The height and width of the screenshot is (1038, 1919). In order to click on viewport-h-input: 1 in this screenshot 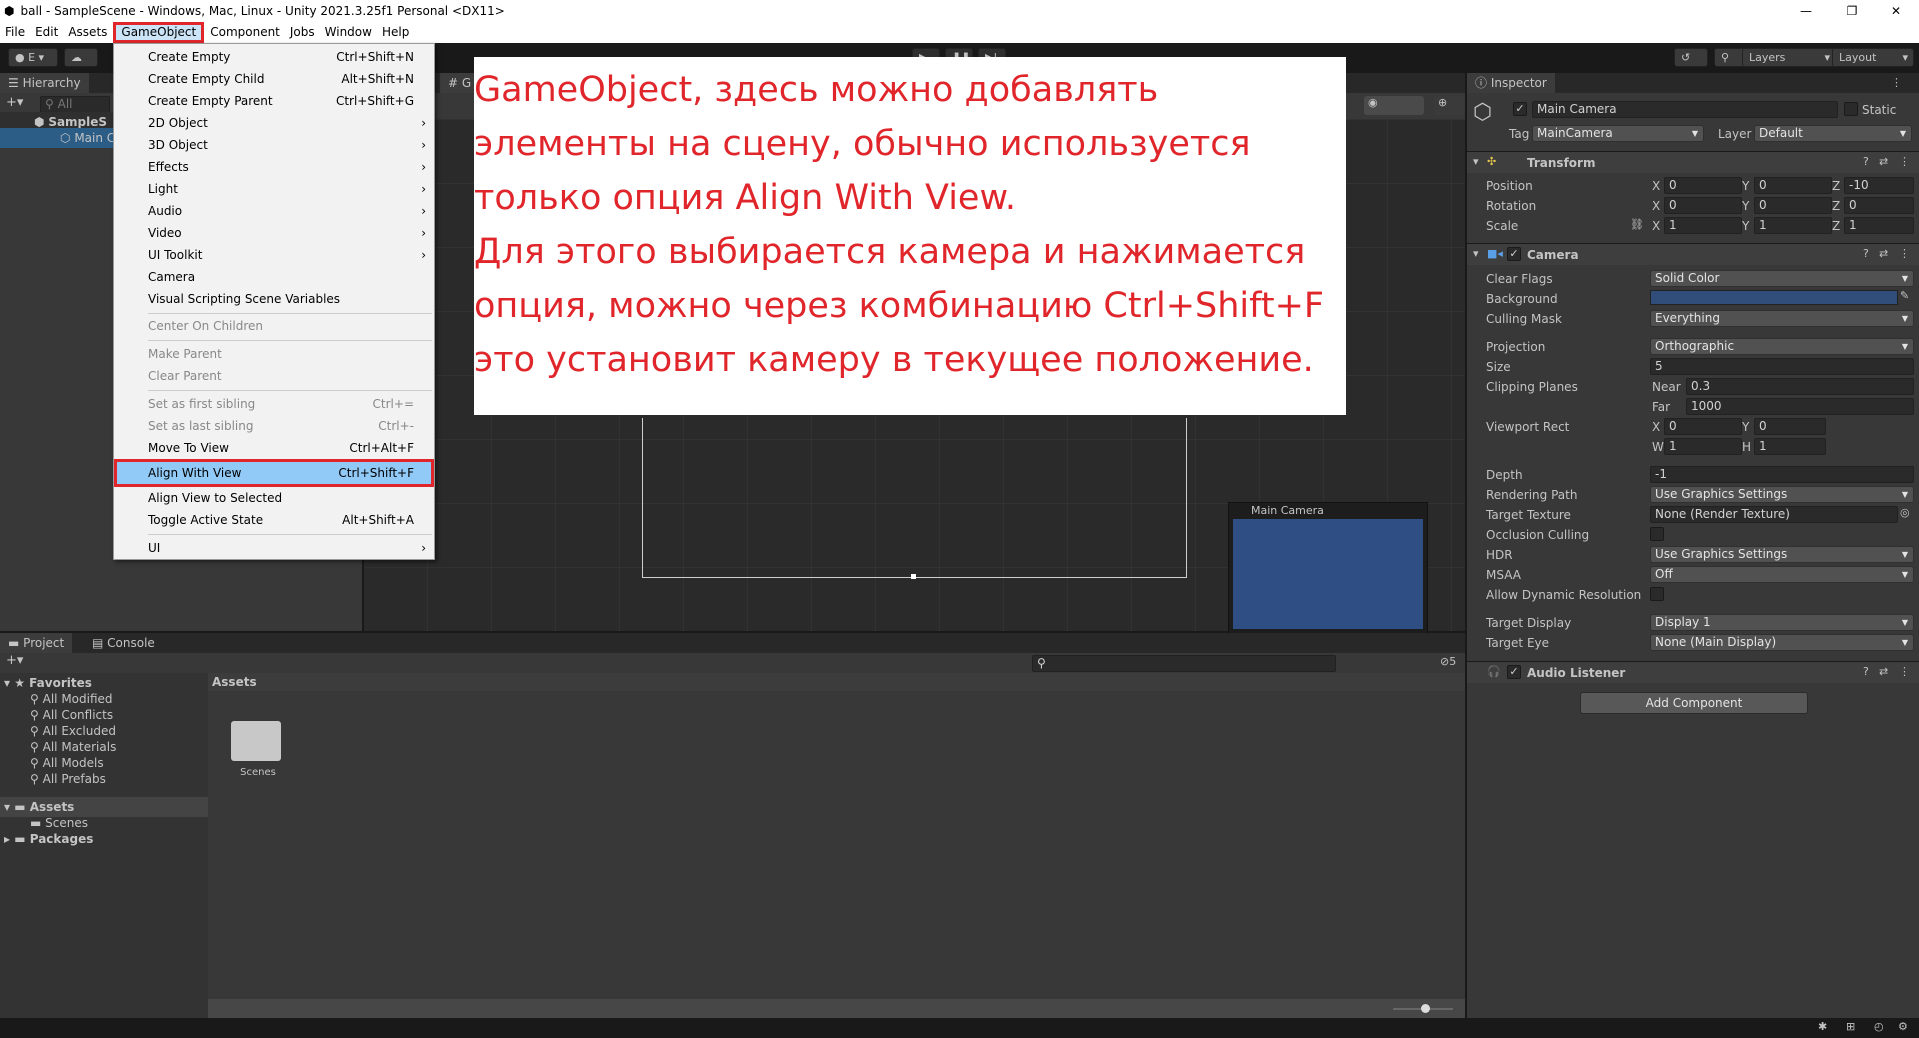, I will do `click(1790, 446)`.